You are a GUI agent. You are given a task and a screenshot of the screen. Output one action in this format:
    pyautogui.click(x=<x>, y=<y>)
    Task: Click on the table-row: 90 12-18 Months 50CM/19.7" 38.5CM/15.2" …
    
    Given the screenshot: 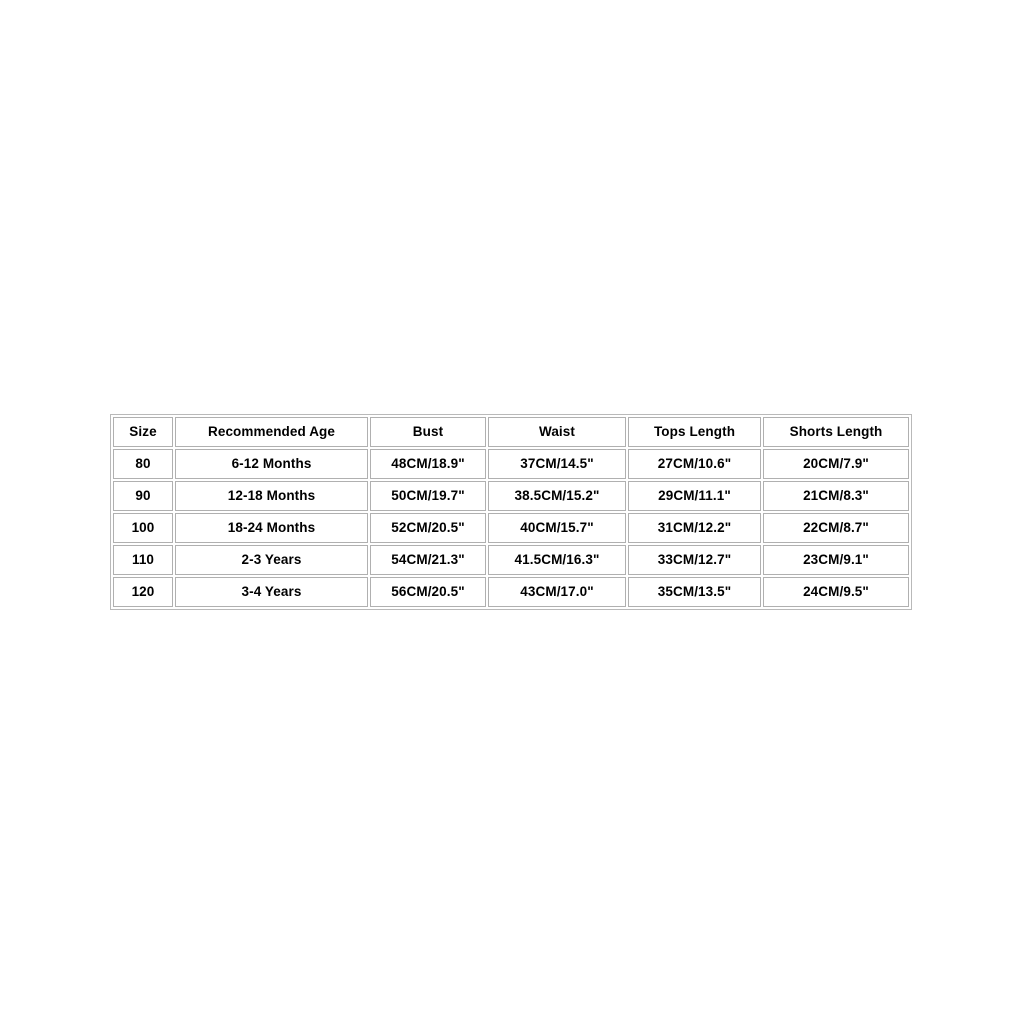 What is the action you would take?
    pyautogui.click(x=511, y=496)
    